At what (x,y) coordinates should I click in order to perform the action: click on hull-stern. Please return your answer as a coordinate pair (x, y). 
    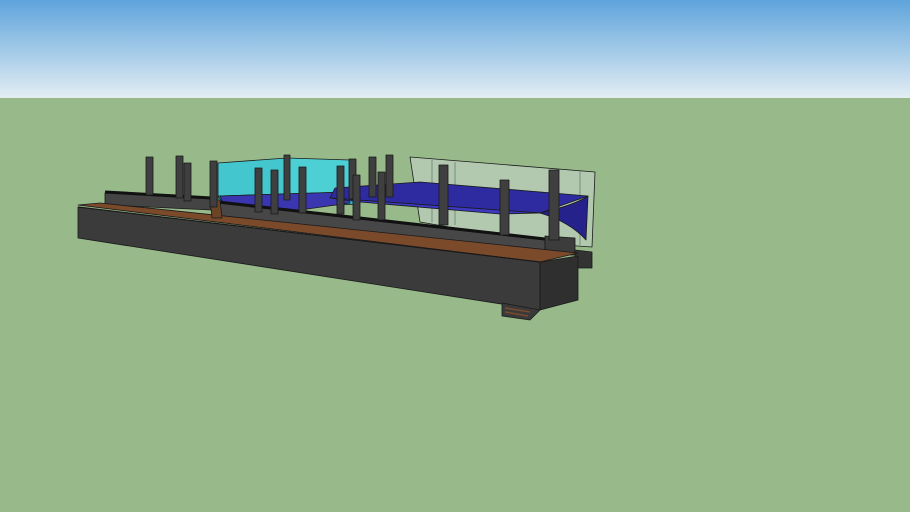
    Looking at the image, I should click on (559, 283).